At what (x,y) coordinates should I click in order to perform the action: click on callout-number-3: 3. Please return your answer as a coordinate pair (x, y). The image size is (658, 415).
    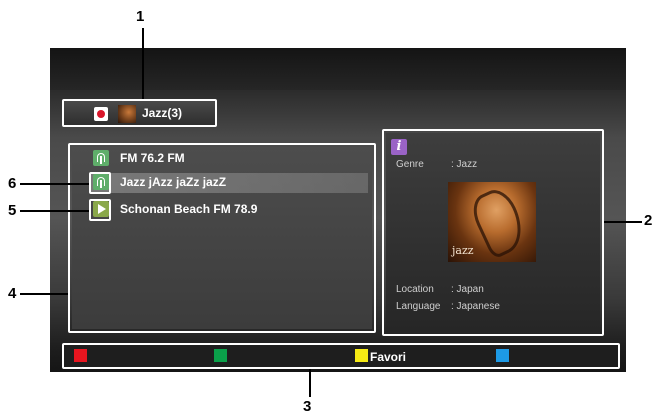
    Looking at the image, I should click on (307, 406).